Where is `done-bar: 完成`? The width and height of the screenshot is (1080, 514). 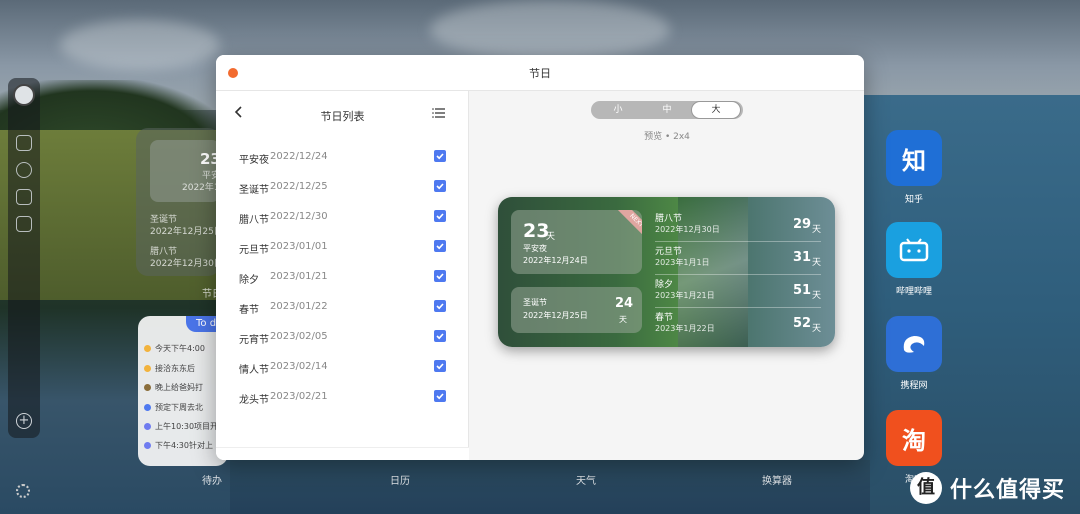
done-bar: 完成 is located at coordinates (342, 453).